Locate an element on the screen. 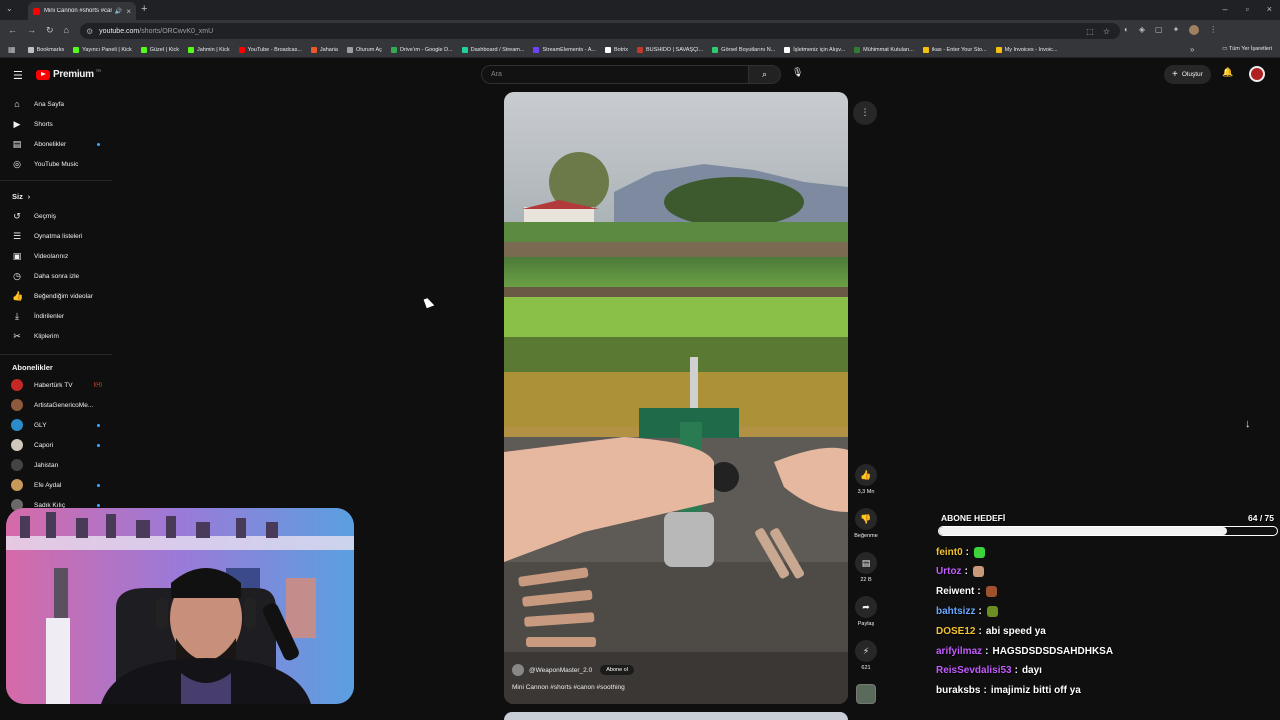  remix-count: 621 is located at coordinates (866, 668).